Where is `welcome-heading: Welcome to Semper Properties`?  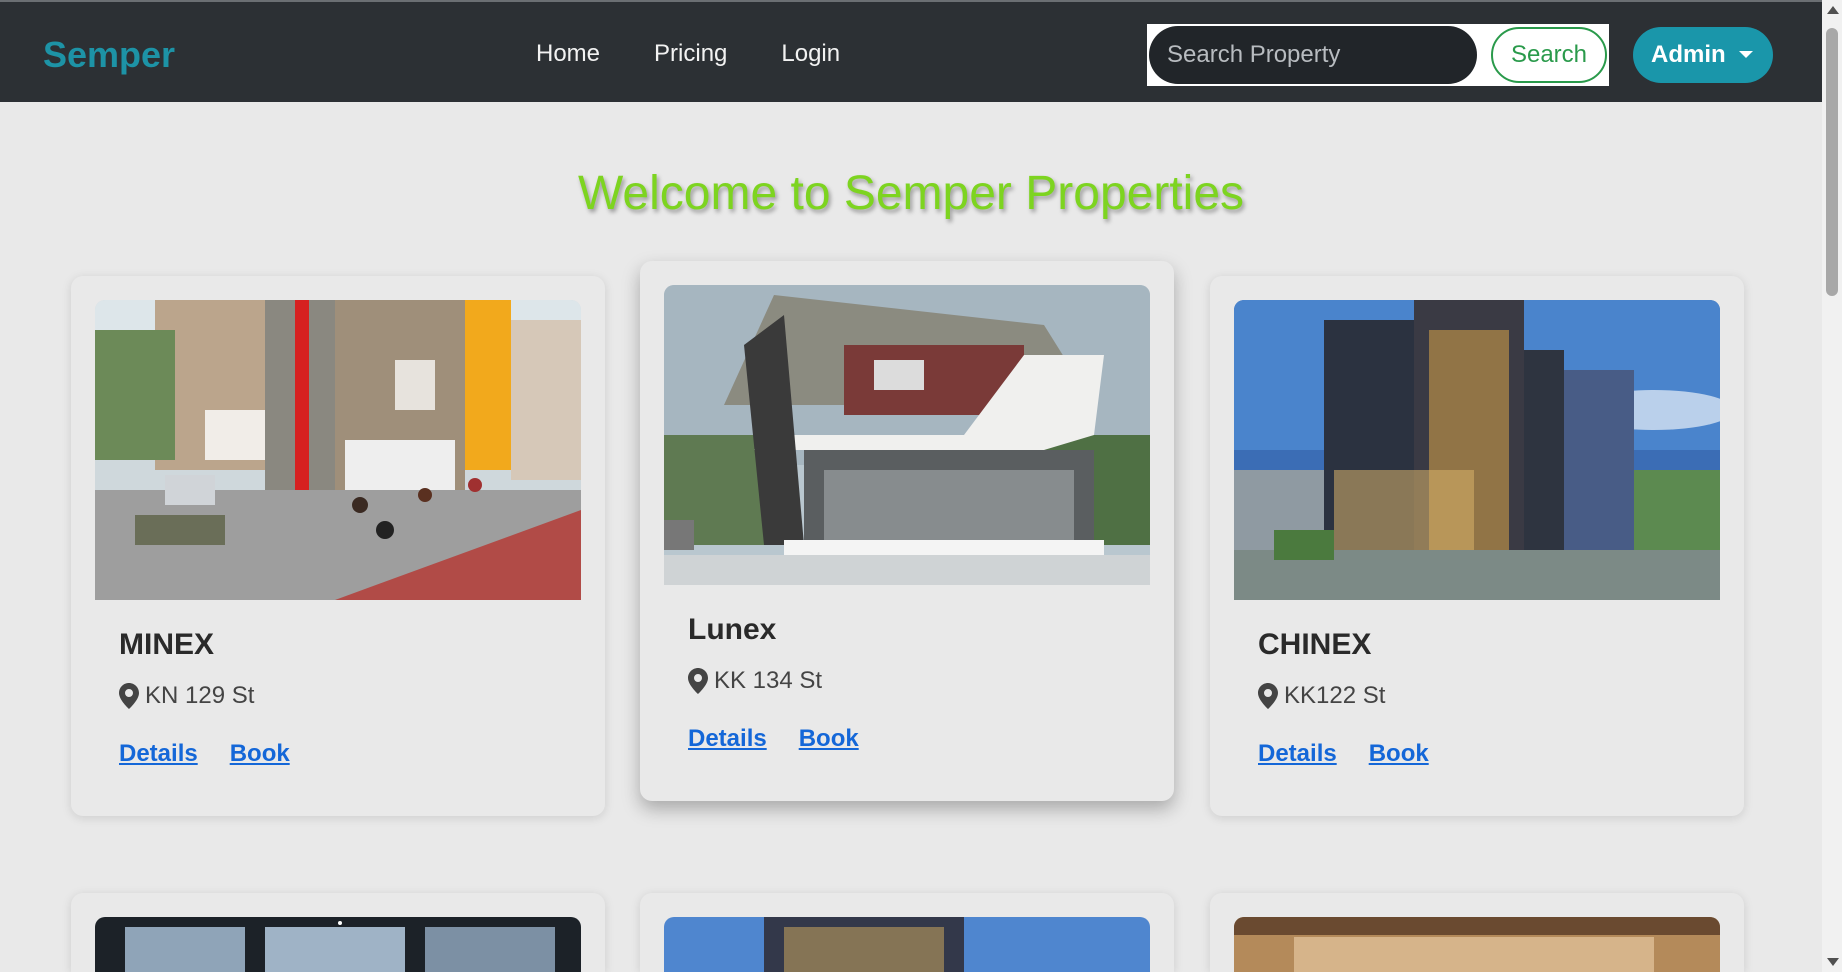
welcome-heading: Welcome to Semper Properties is located at coordinates (911, 193).